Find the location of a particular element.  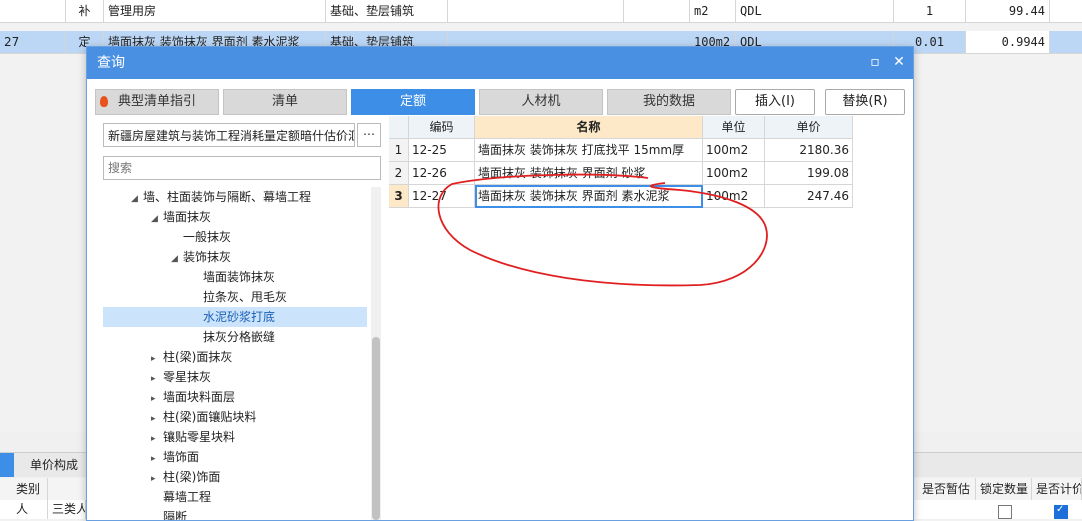

priced-checkbox is located at coordinates (1061, 511).